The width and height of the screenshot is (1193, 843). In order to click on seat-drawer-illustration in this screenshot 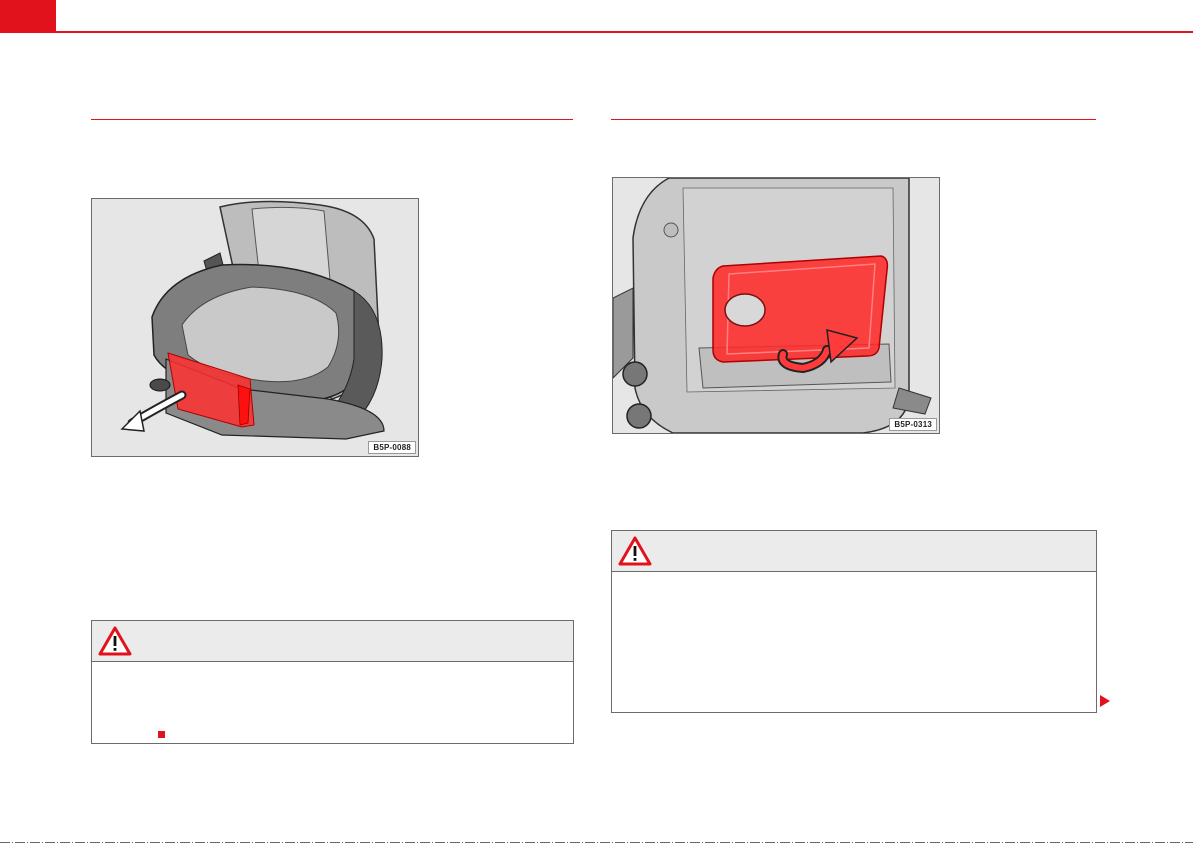, I will do `click(255, 327)`.